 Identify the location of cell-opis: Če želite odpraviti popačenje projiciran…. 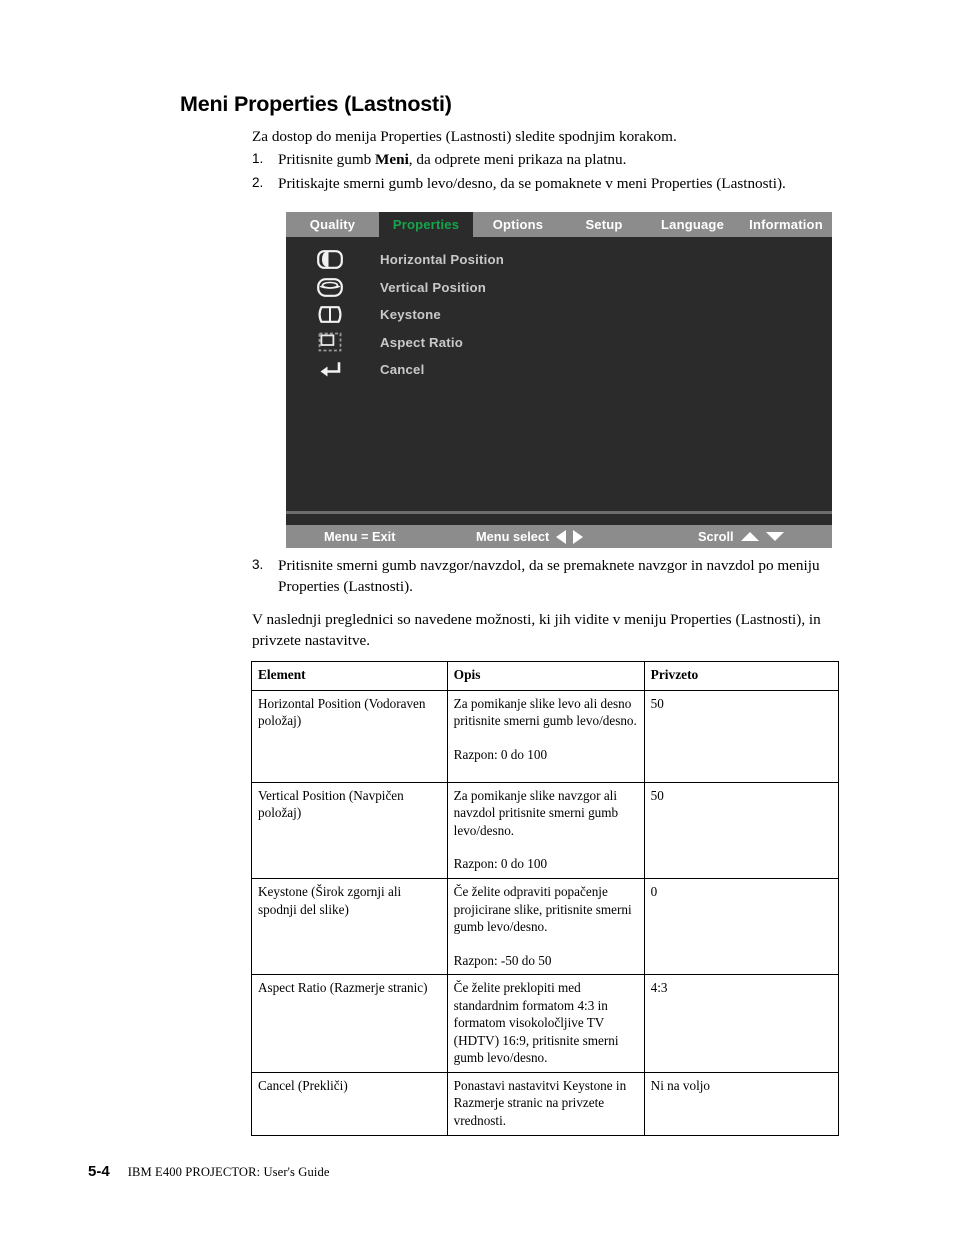
(545, 927).